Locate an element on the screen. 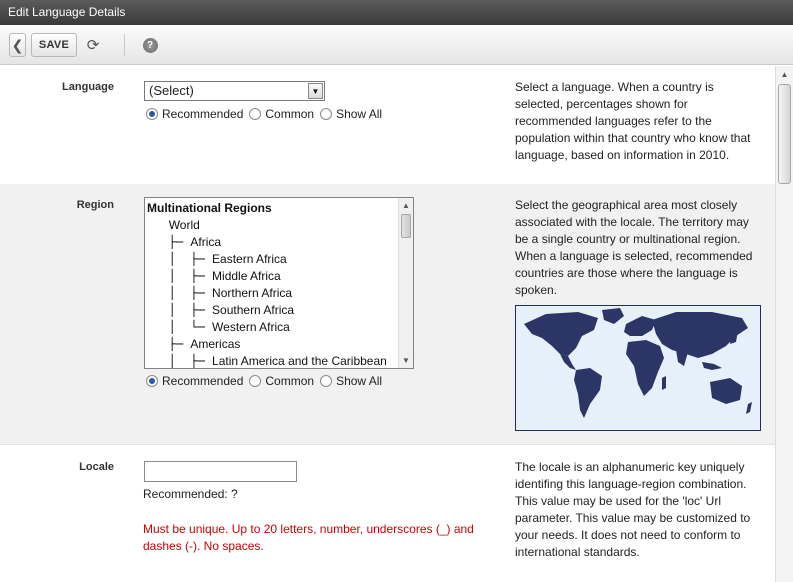 Image resolution: width=793 pixels, height=582 pixels. language-select-value: (Select) is located at coordinates (171, 90).